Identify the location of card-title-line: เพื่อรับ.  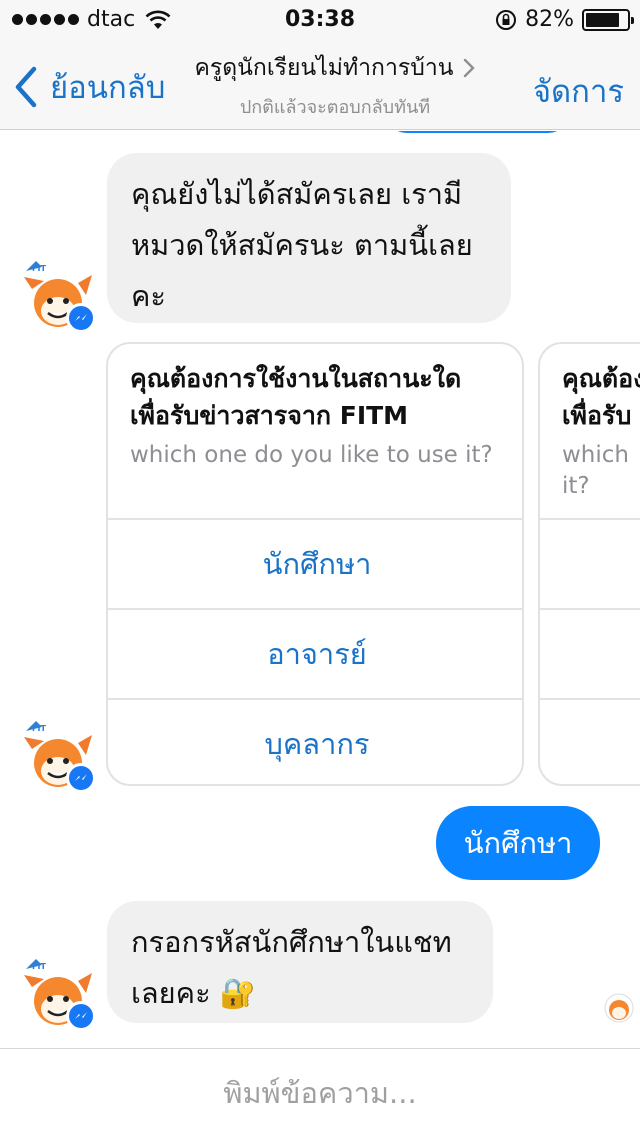
(597, 415).